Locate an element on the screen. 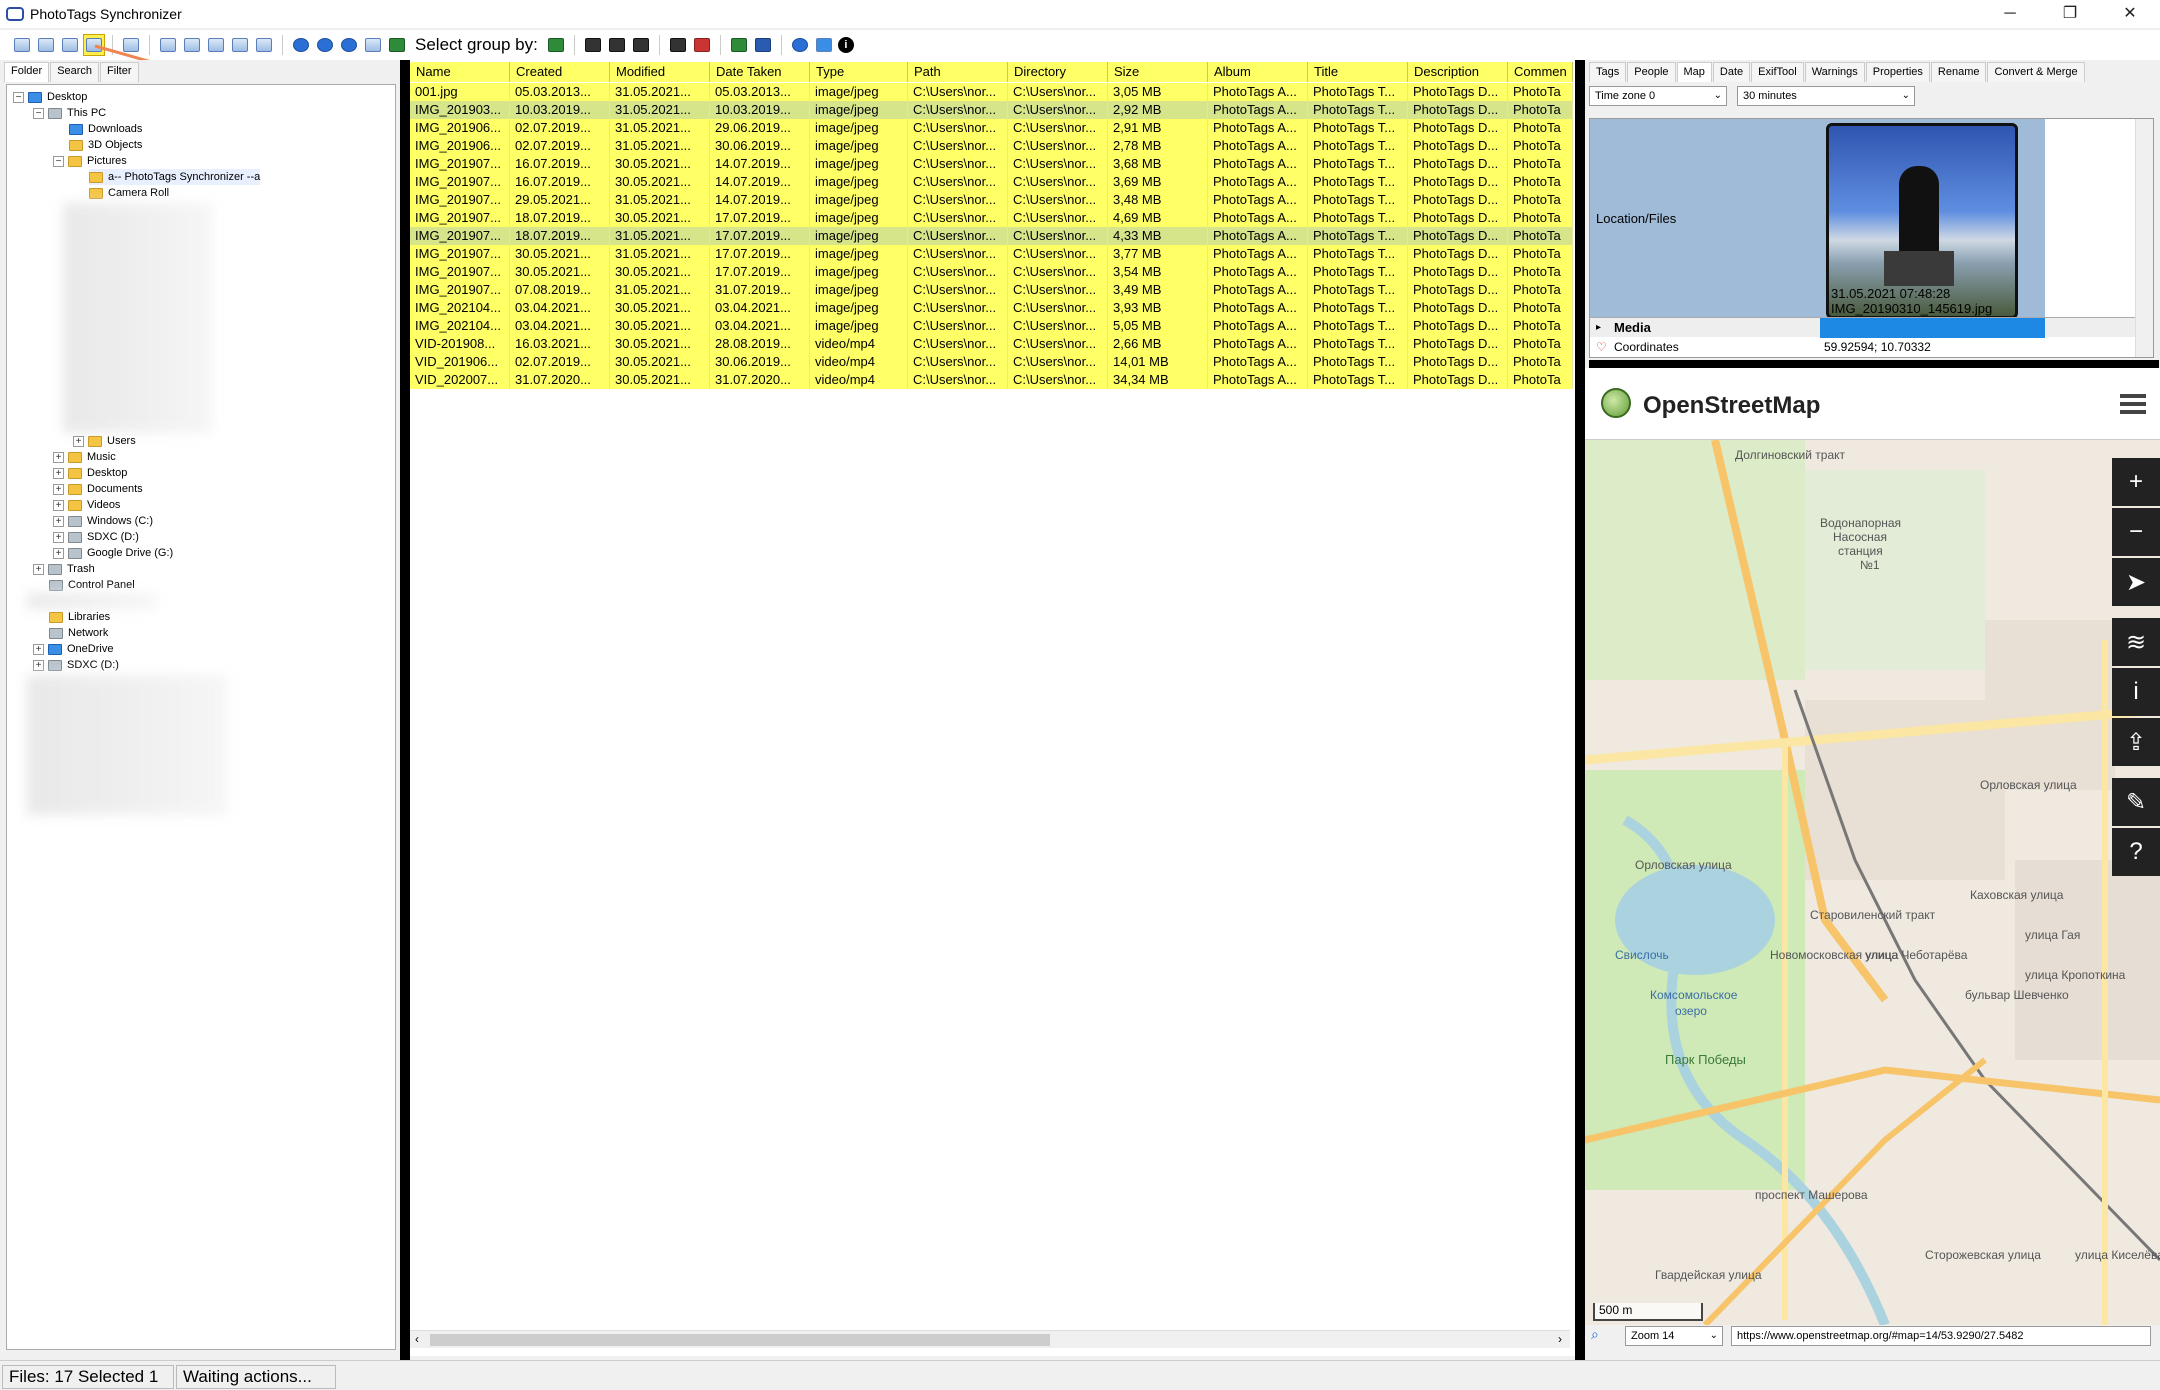  splitter-left is located at coordinates (405, 710).